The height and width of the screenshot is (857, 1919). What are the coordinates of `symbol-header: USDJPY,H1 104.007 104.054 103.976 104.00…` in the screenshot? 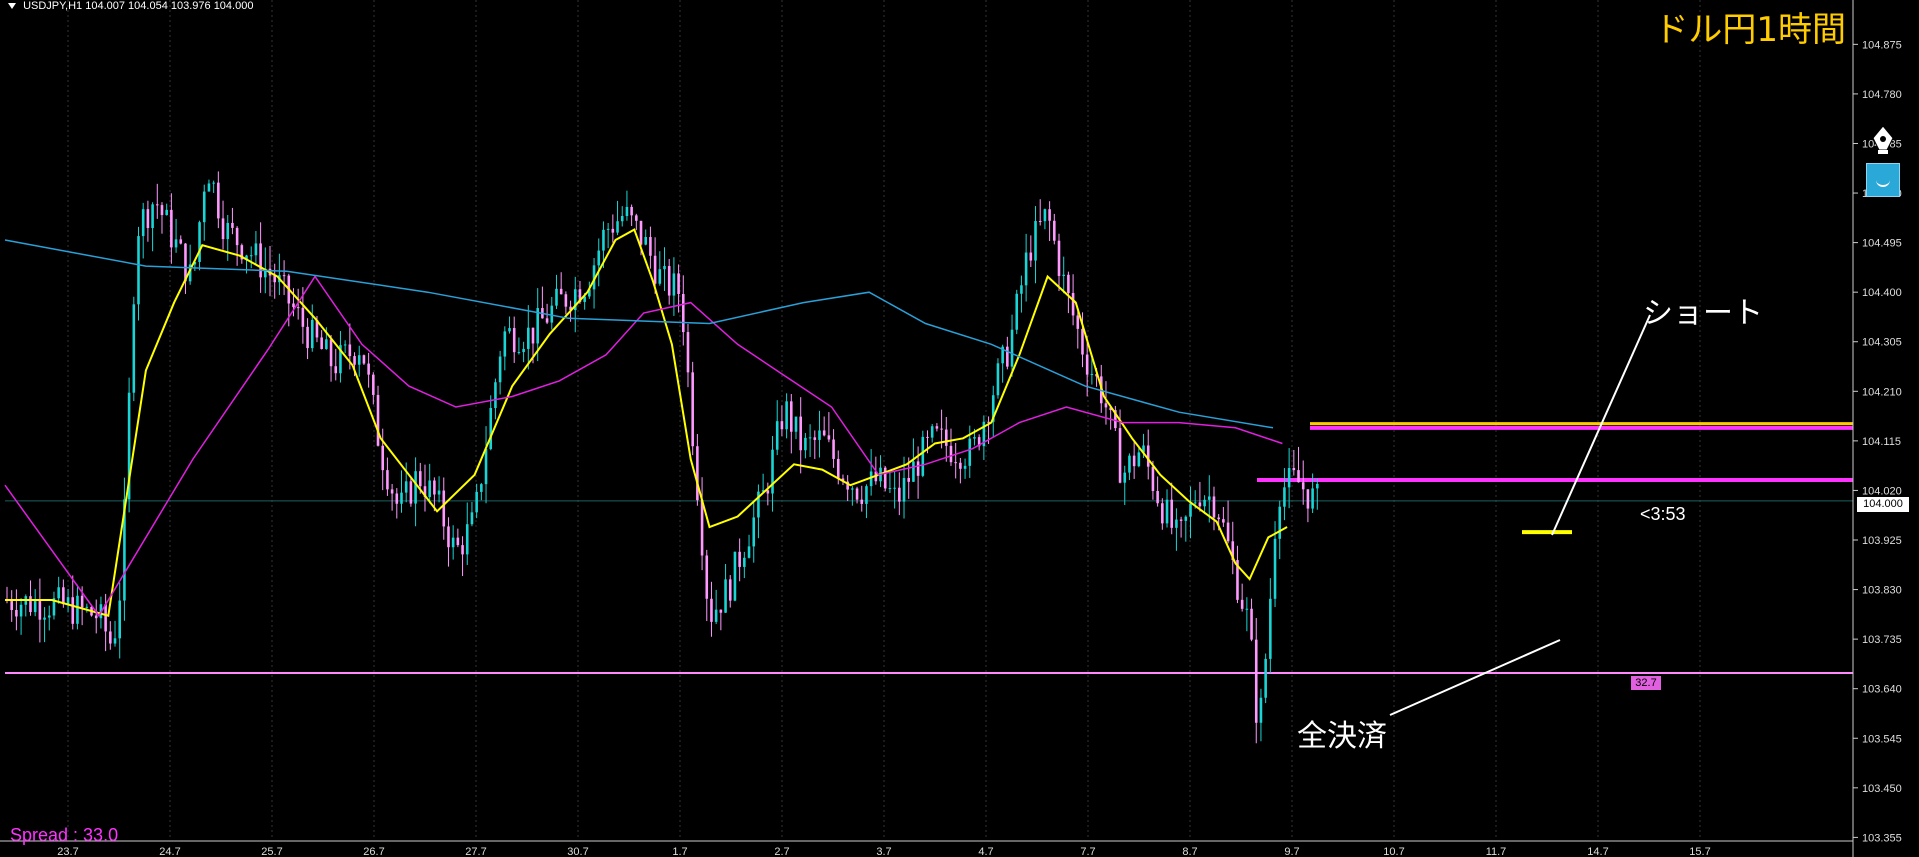 It's located at (130, 6).